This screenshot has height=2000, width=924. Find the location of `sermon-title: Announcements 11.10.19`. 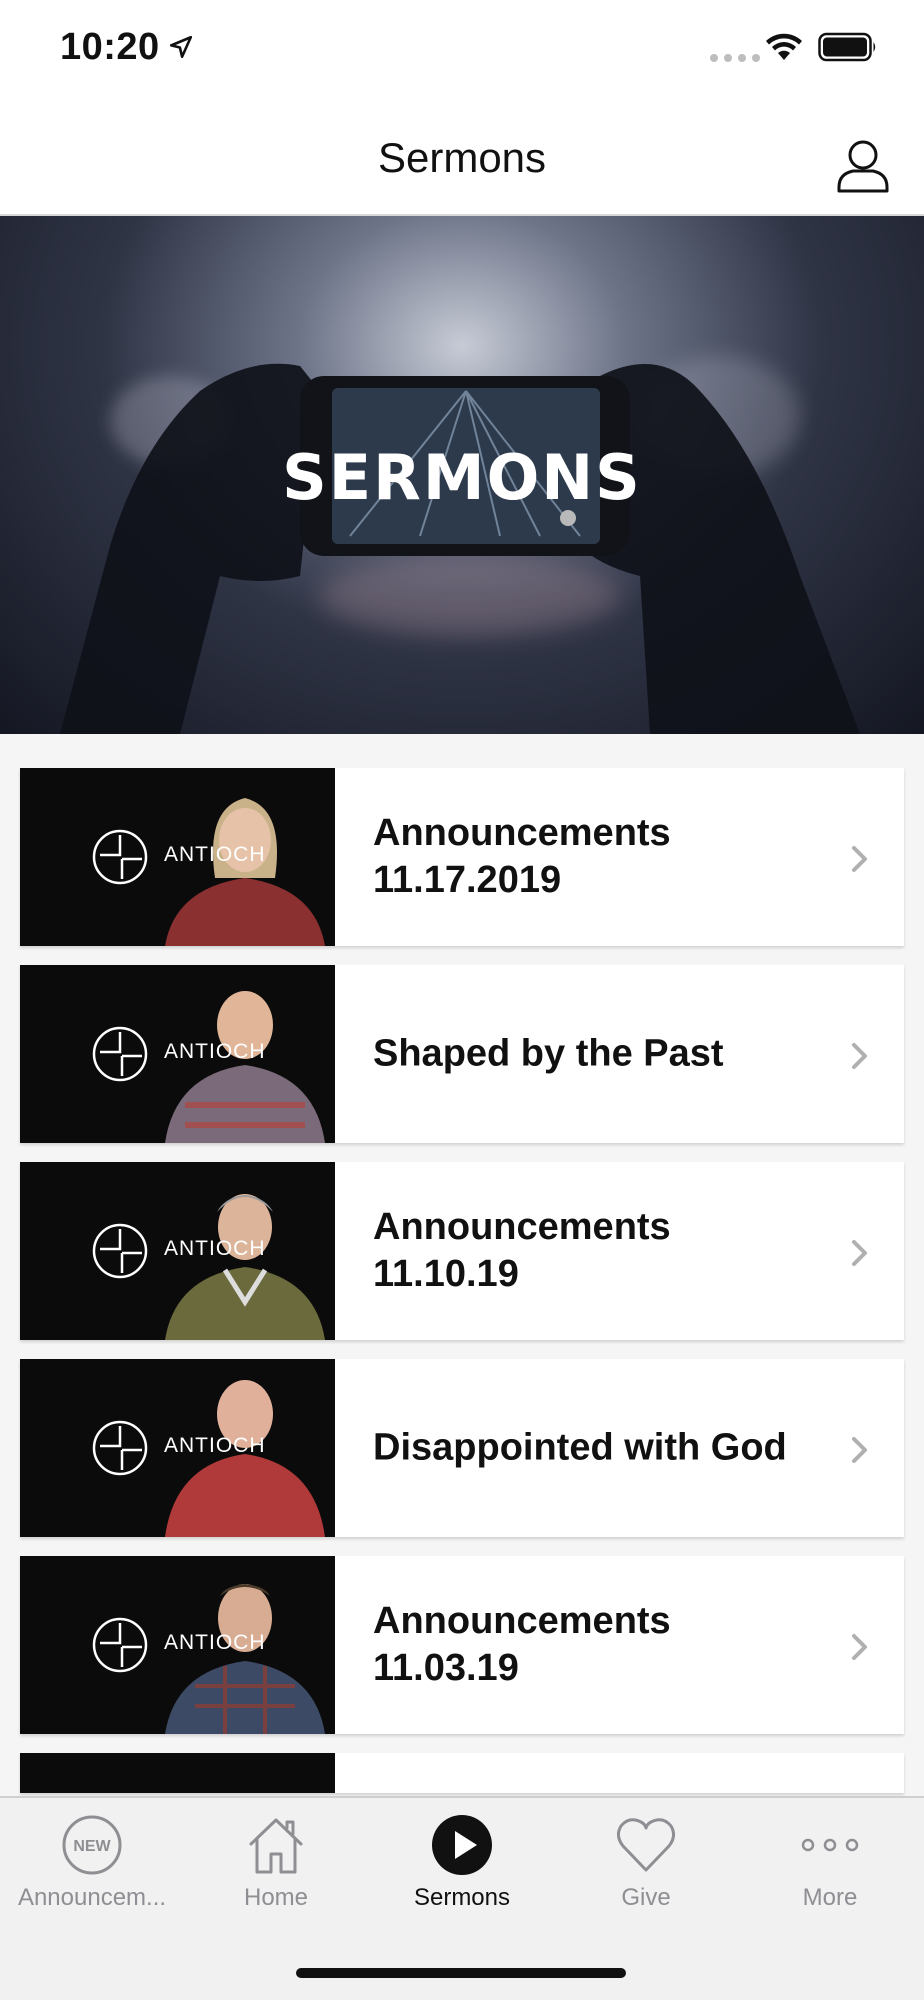

sermon-title: Announcements 11.10.19 is located at coordinates (522, 1250).